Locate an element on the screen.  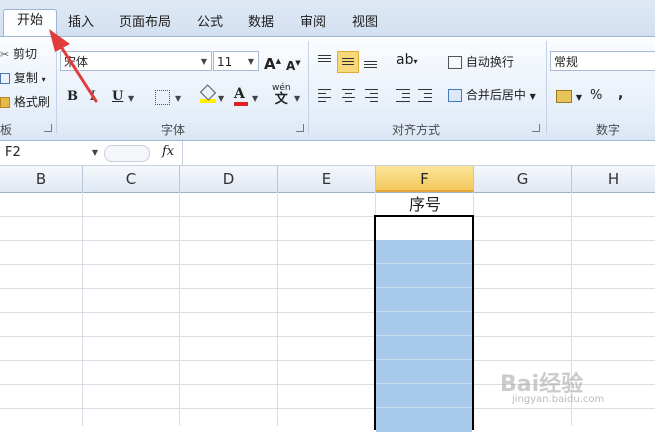
annotation-arrow-icon is located at coordinates (73, 66).